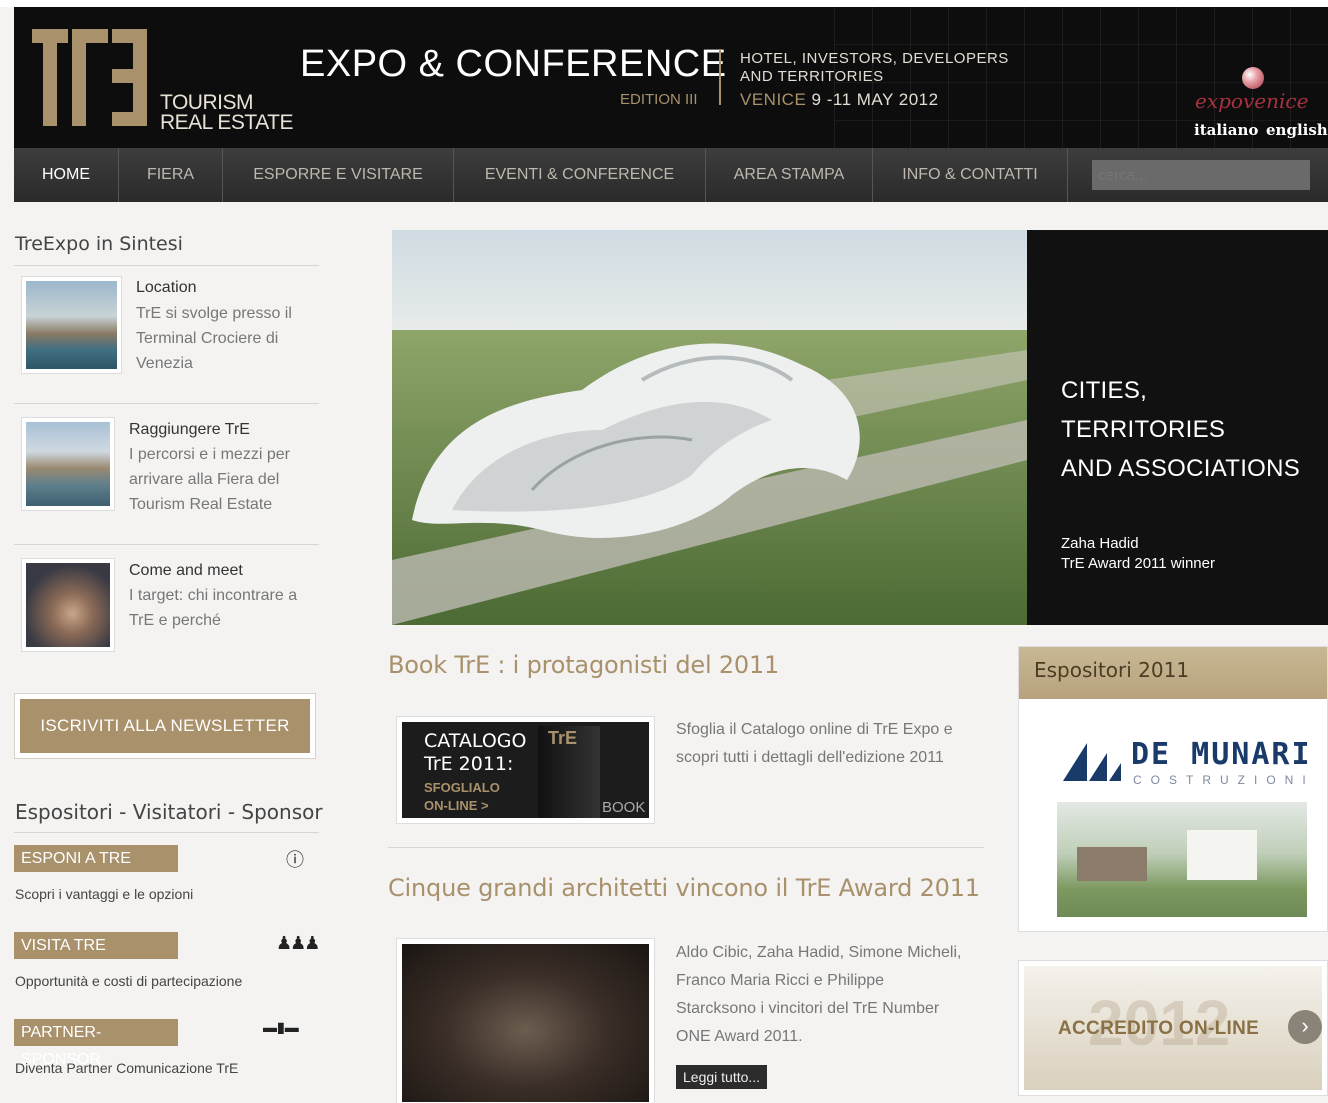 The width and height of the screenshot is (1328, 1103). What do you see at coordinates (563, 738) in the screenshot?
I see `catalog-tre-logo: TrE` at bounding box center [563, 738].